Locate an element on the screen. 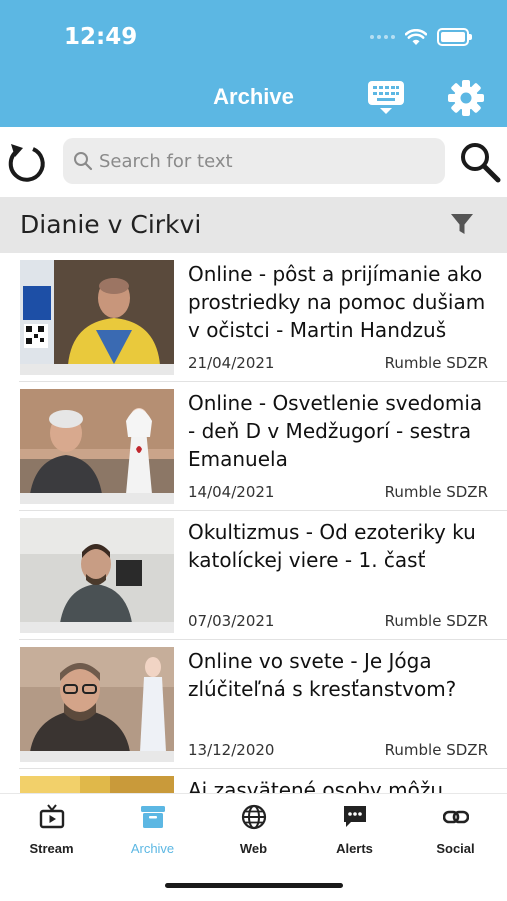 The width and height of the screenshot is (507, 901). item-date: 13/12/2020 is located at coordinates (231, 750).